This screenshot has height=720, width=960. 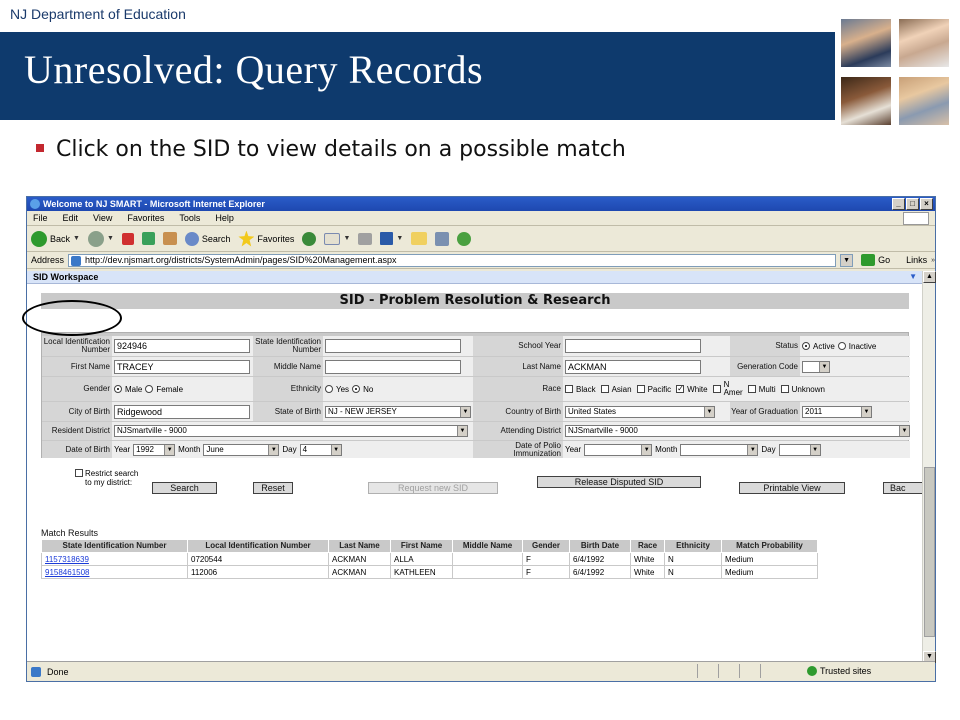 I want to click on gender-female-radio: Female, so click(x=164, y=389).